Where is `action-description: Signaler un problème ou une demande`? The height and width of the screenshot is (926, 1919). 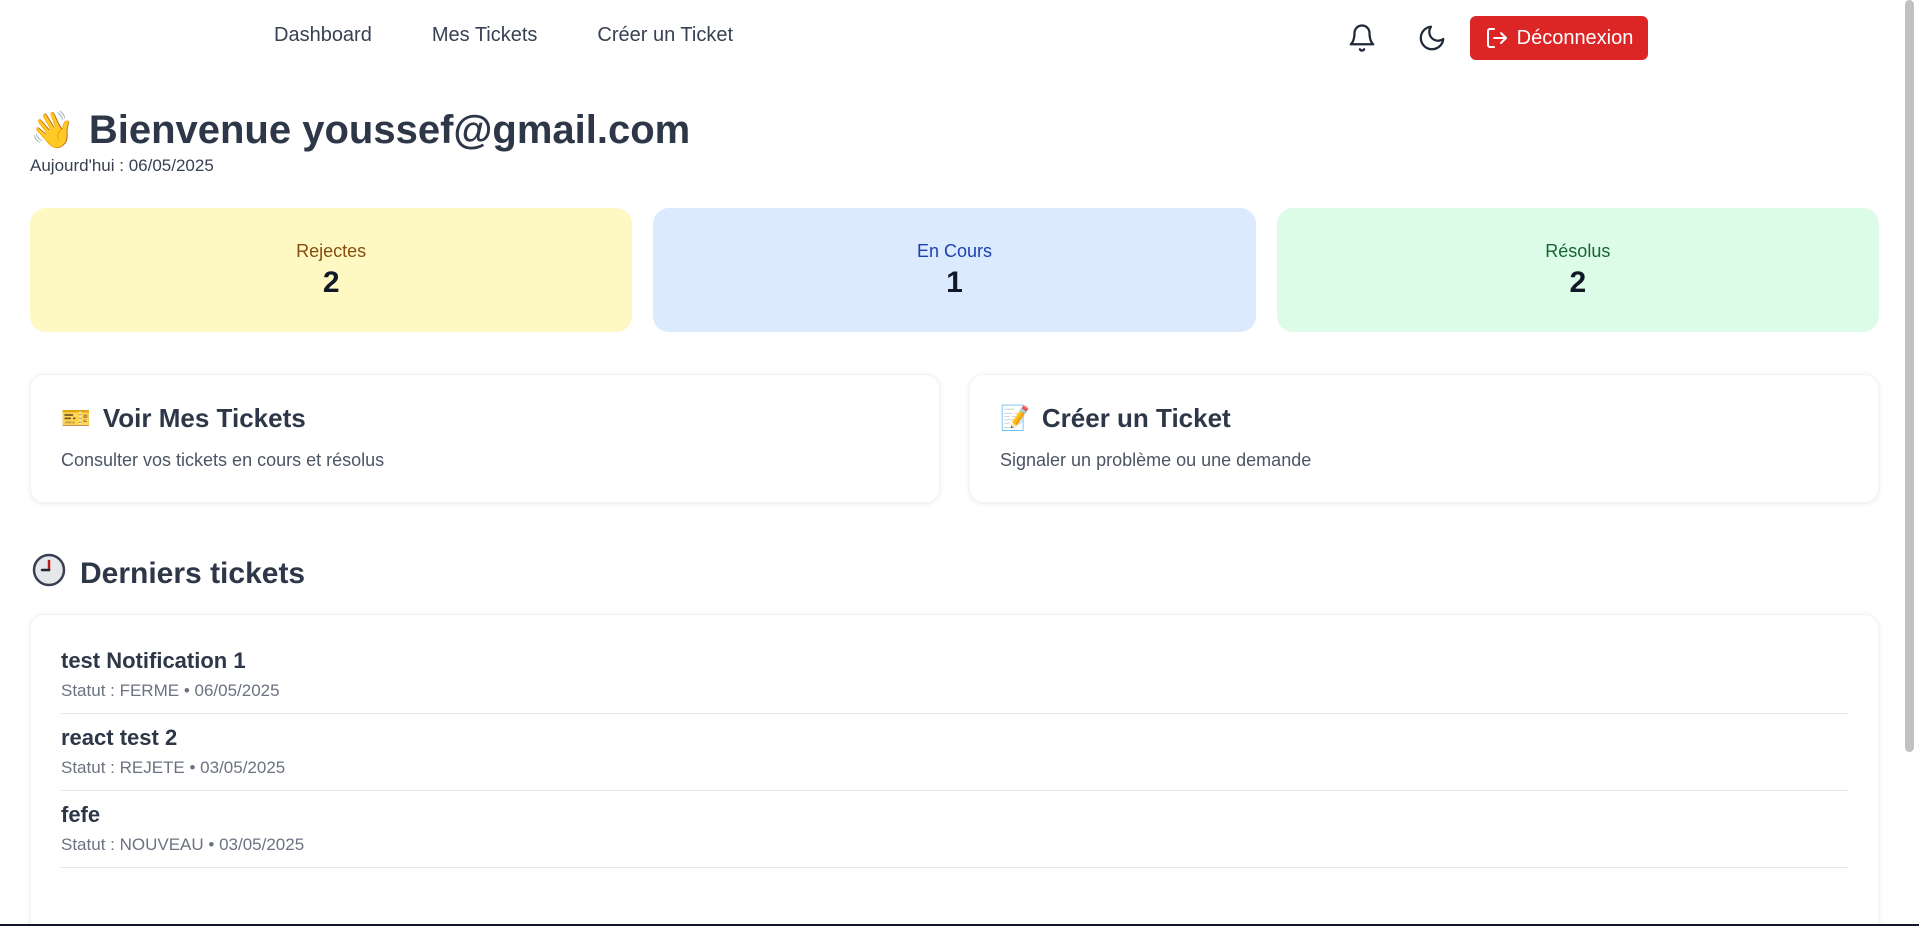 action-description: Signaler un problème ou une demande is located at coordinates (1156, 460).